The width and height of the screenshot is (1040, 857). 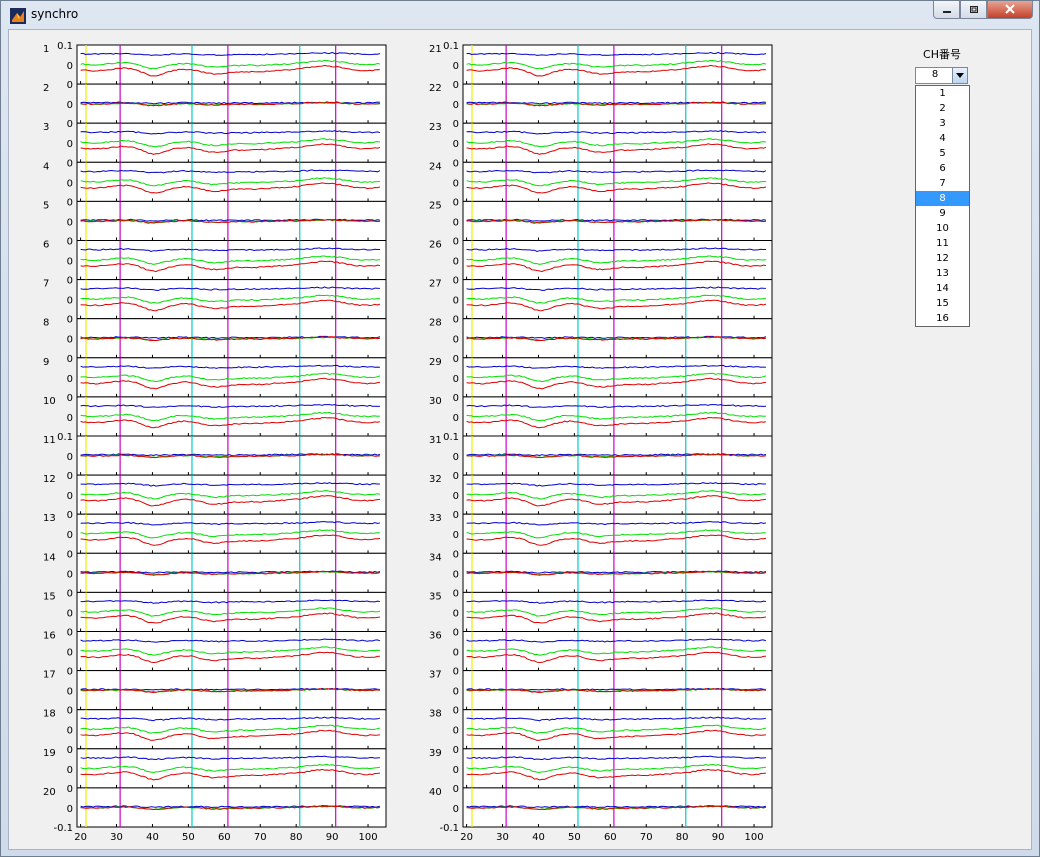 What do you see at coordinates (215, 102) in the screenshot?
I see `channel-plot-row: 2 0 0` at bounding box center [215, 102].